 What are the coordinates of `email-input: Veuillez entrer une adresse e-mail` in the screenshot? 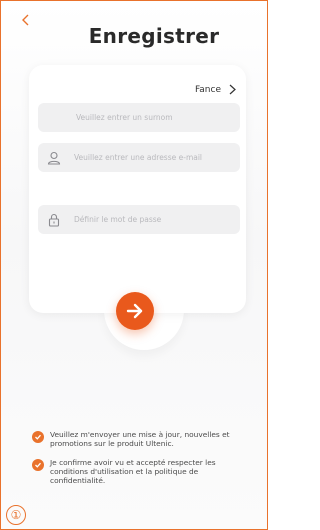 It's located at (139, 157).